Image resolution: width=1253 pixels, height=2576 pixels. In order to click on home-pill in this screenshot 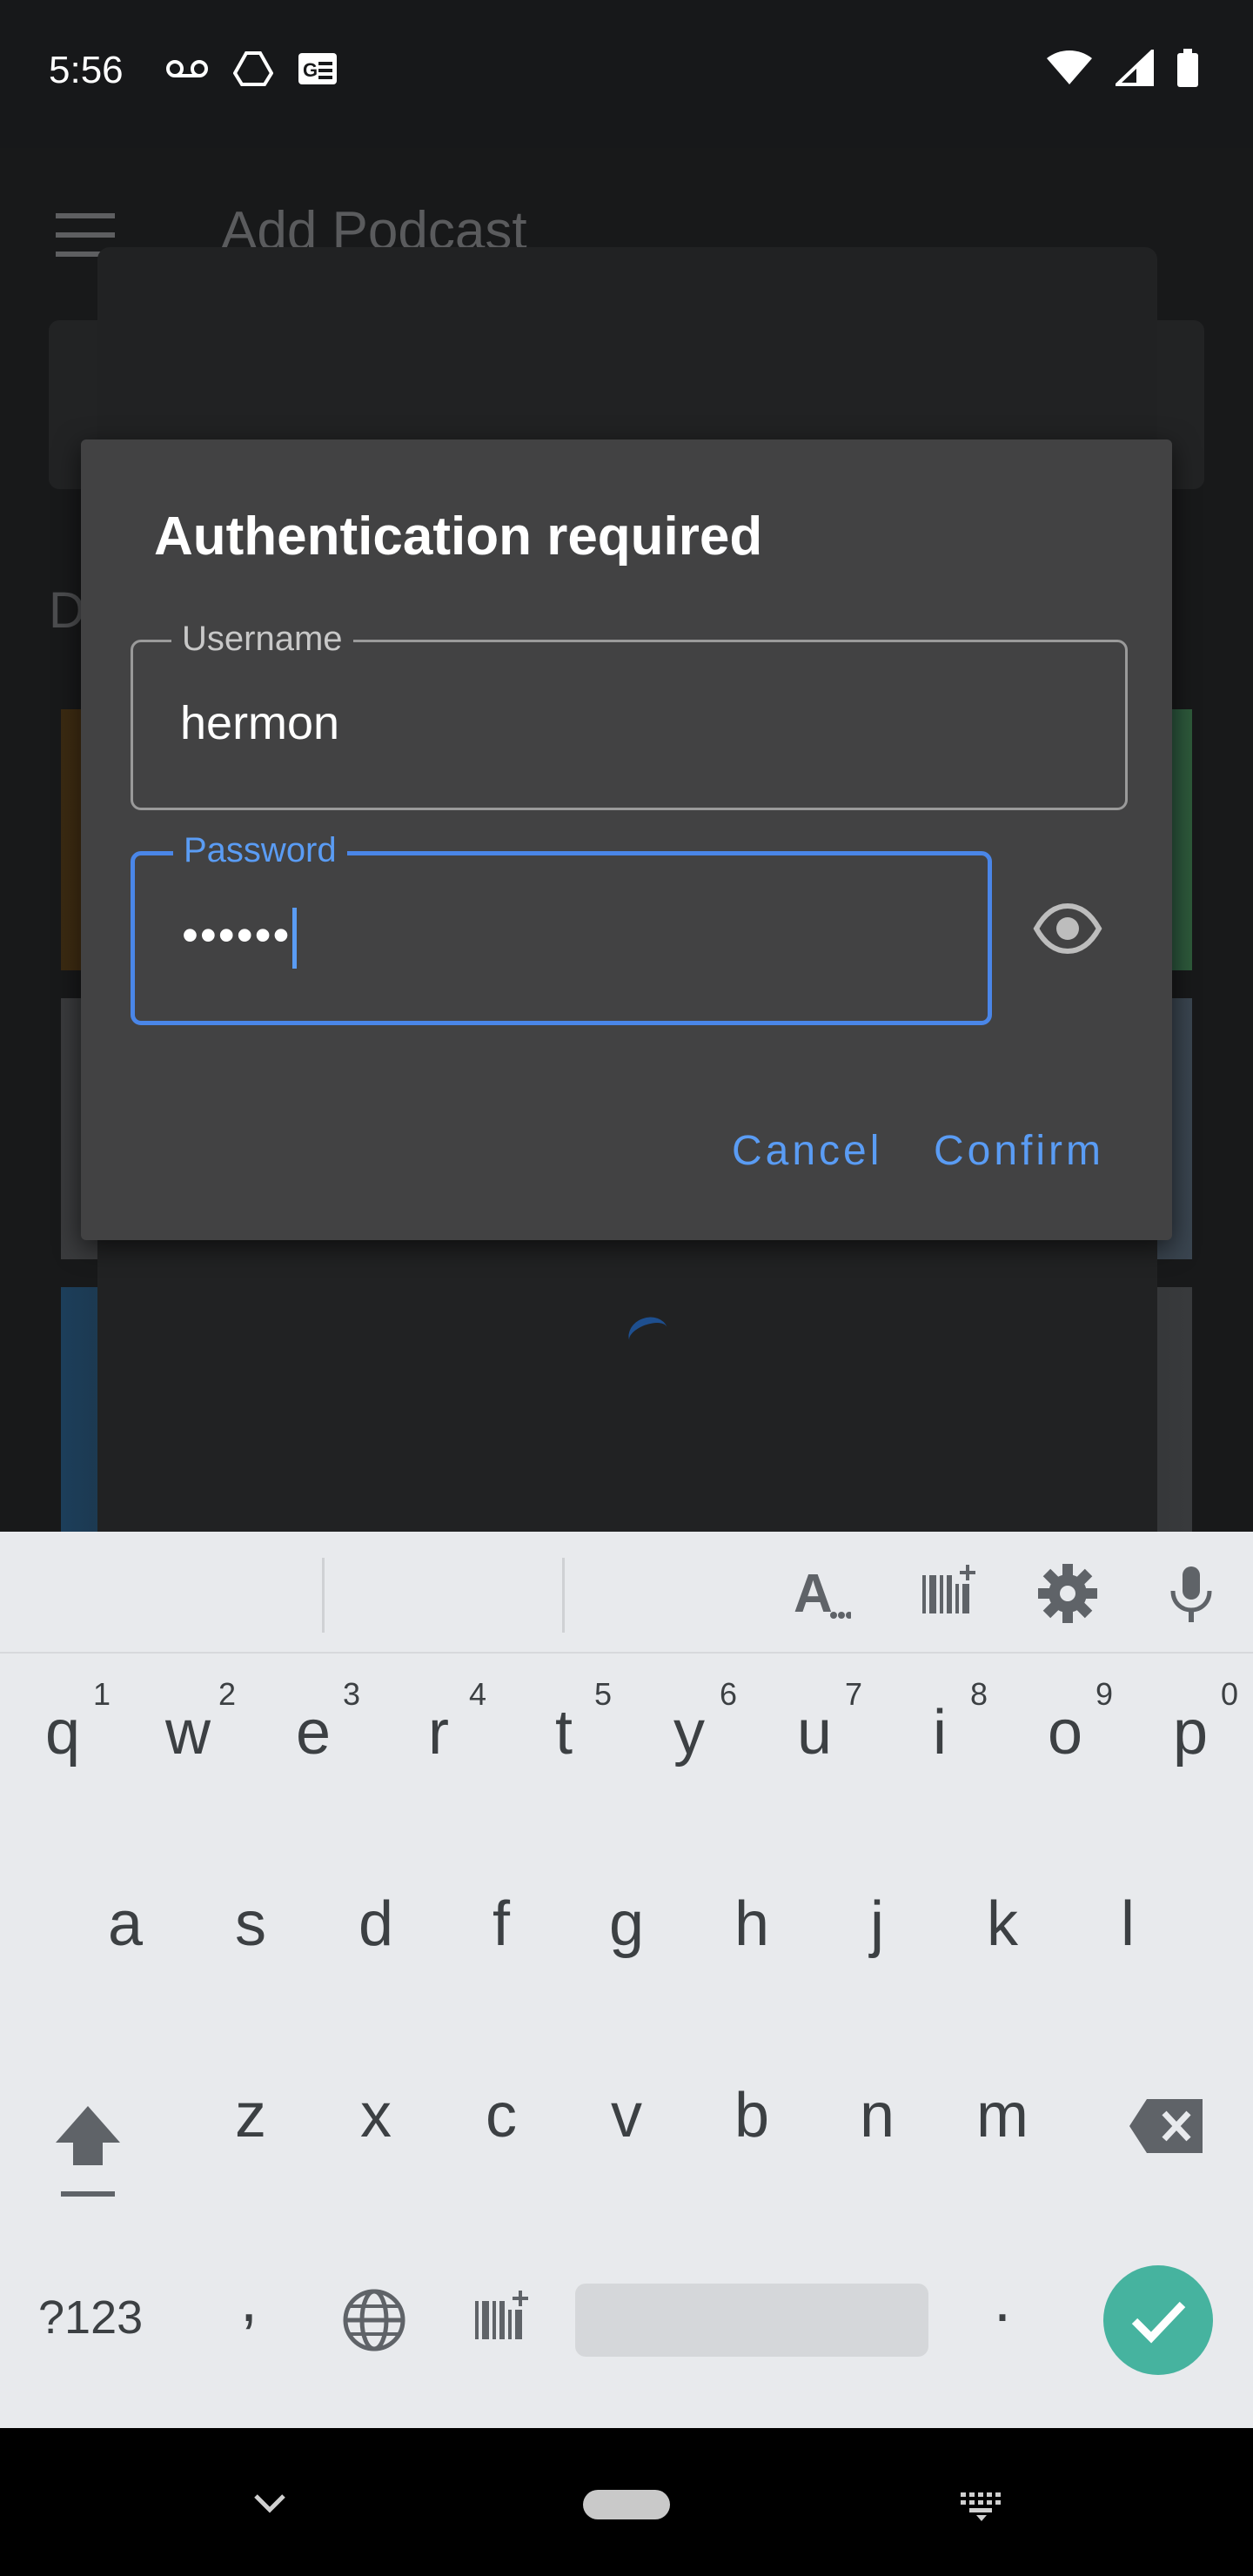, I will do `click(626, 2504)`.